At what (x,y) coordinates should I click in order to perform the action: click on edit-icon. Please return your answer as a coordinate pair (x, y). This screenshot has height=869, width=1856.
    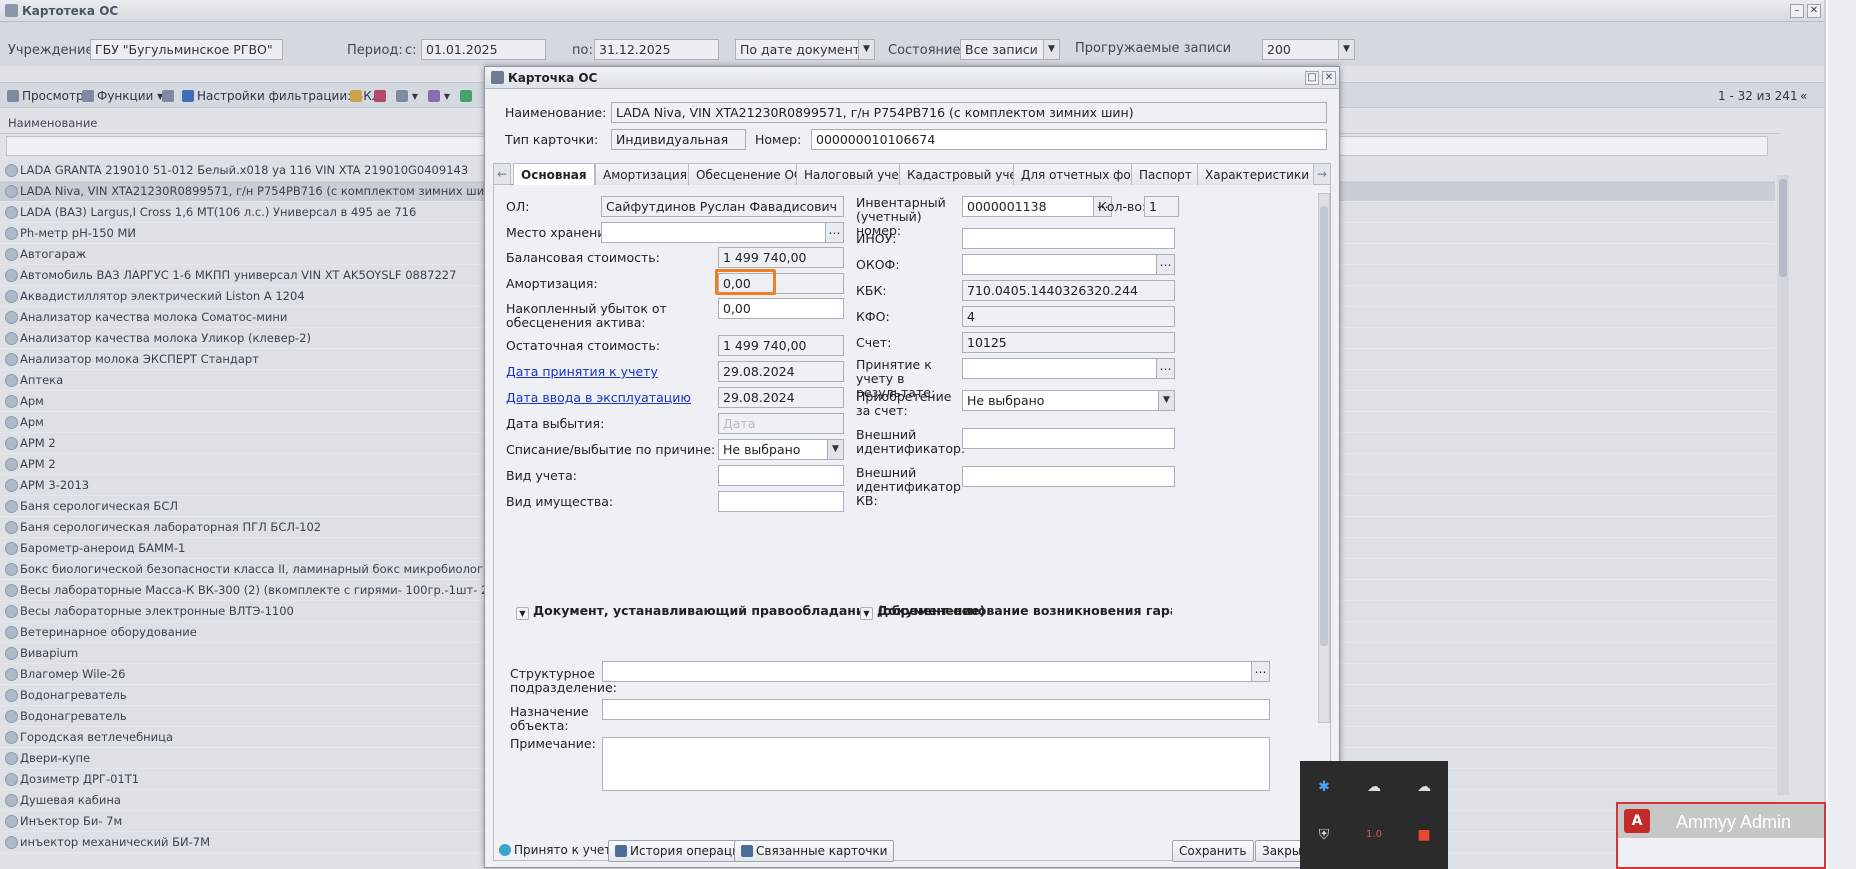
    Looking at the image, I should click on (356, 96).